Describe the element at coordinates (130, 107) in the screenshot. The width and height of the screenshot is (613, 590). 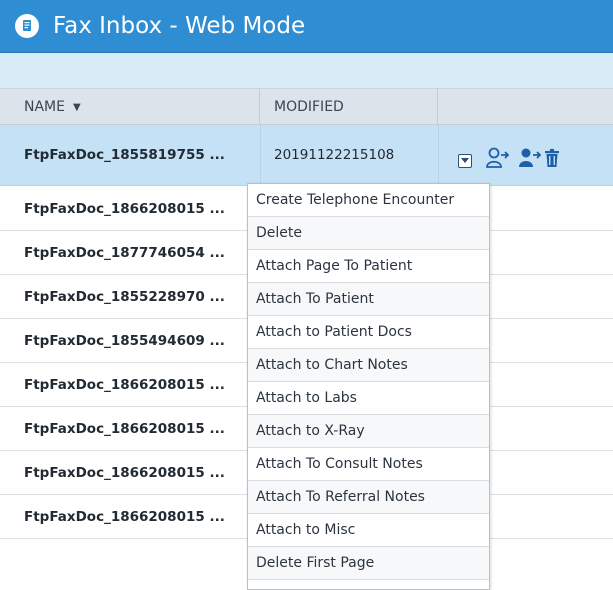
I see `column-header-name: NAME ▼` at that location.